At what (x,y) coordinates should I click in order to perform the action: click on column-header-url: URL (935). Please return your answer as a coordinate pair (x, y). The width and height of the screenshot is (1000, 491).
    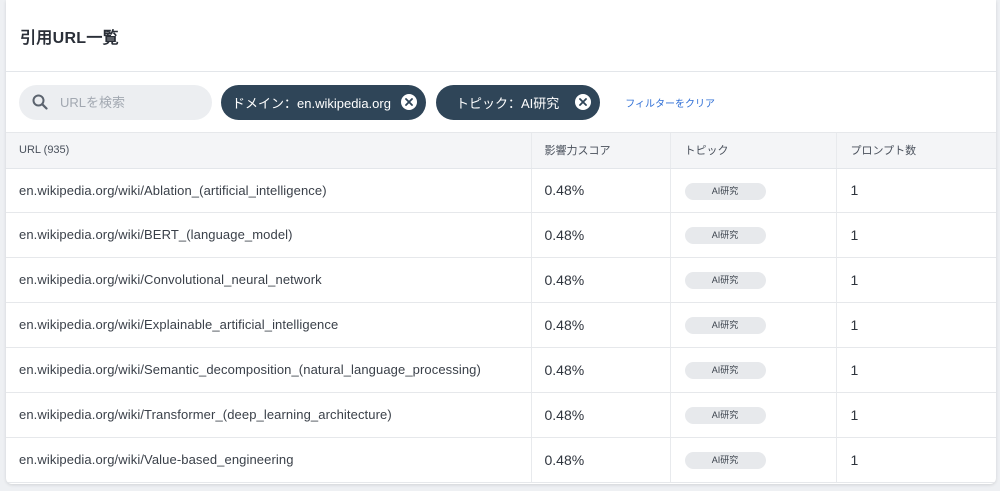
    Looking at the image, I should click on (268, 151).